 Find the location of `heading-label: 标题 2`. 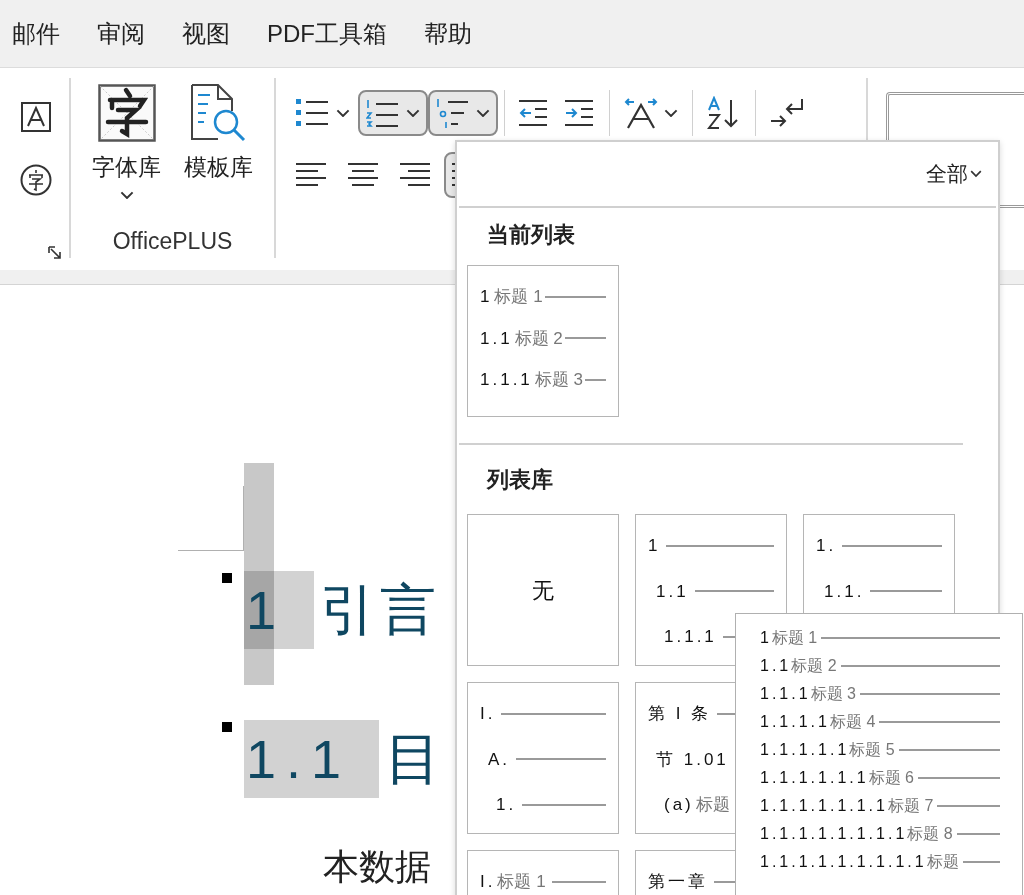

heading-label: 标题 2 is located at coordinates (538, 338).